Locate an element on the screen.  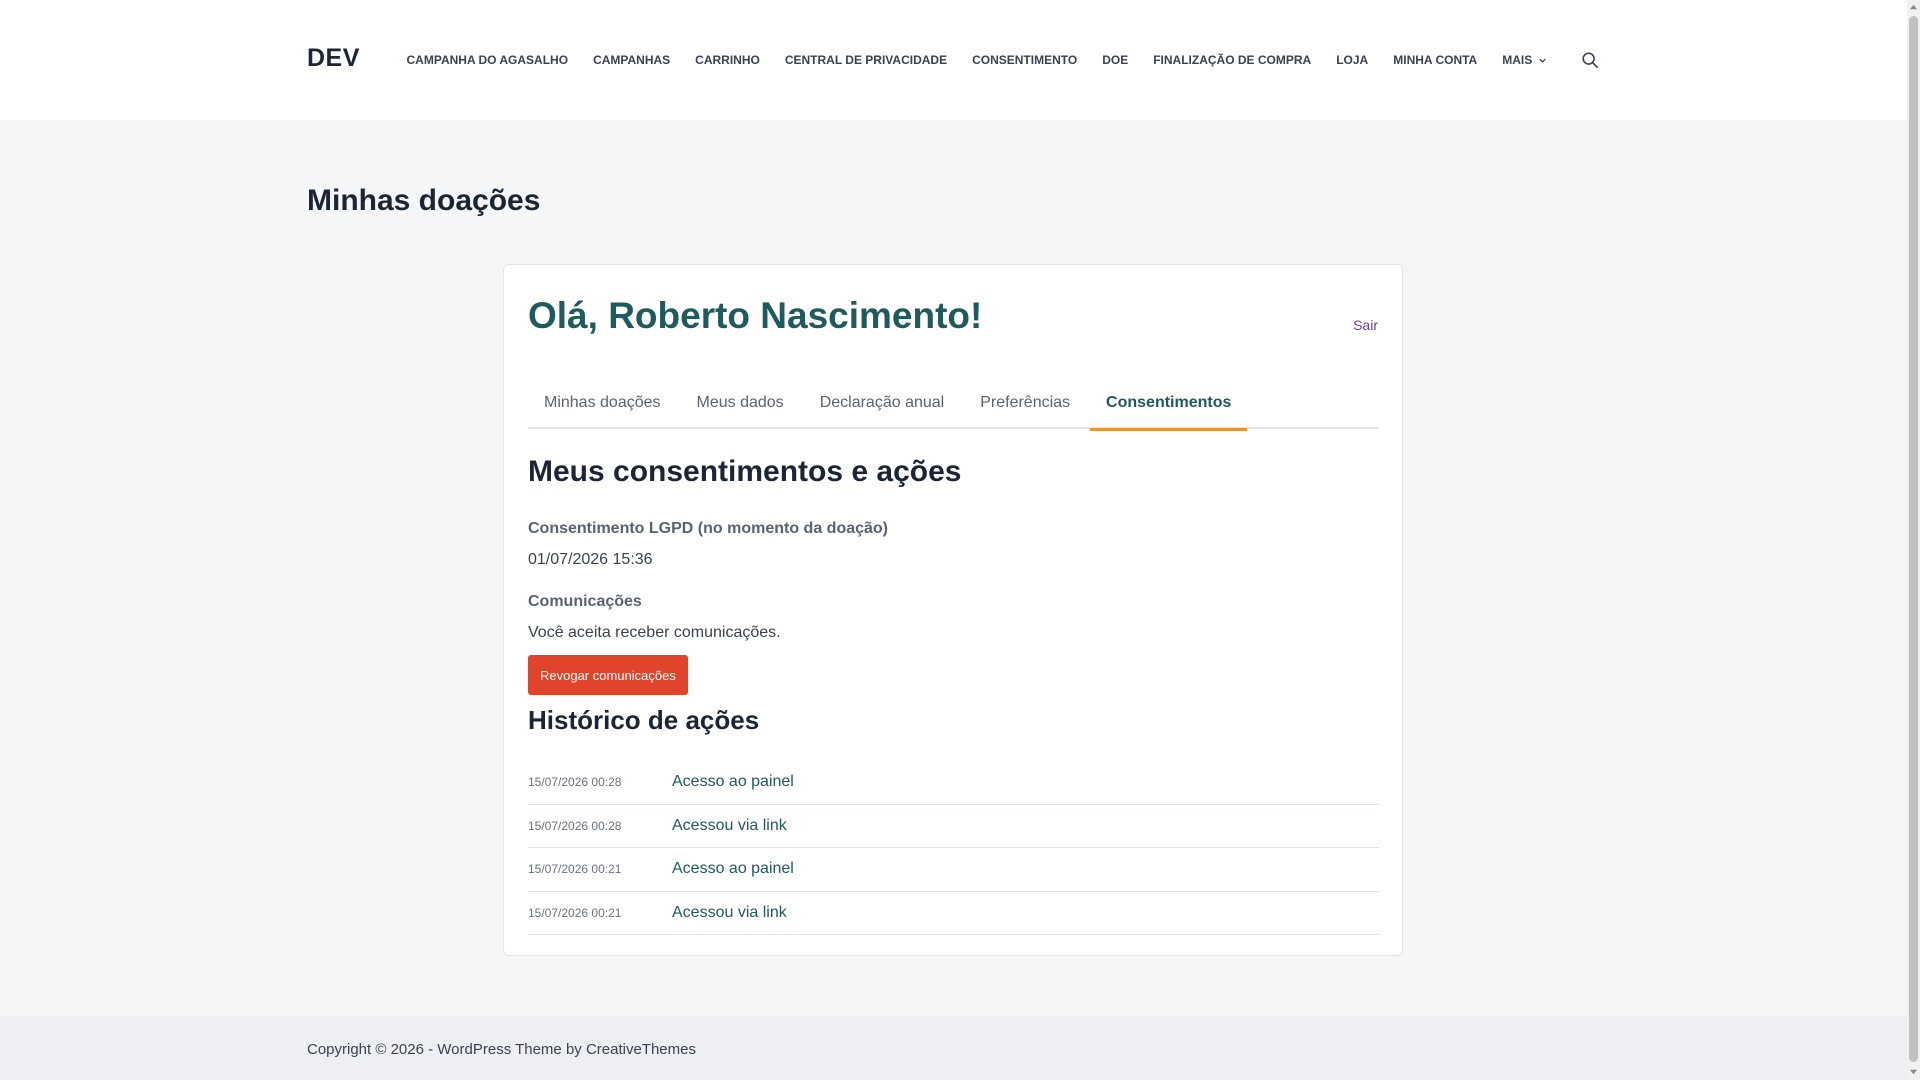
history-row: 15/07/2026 00:28 Acessou via link is located at coordinates (953, 826).